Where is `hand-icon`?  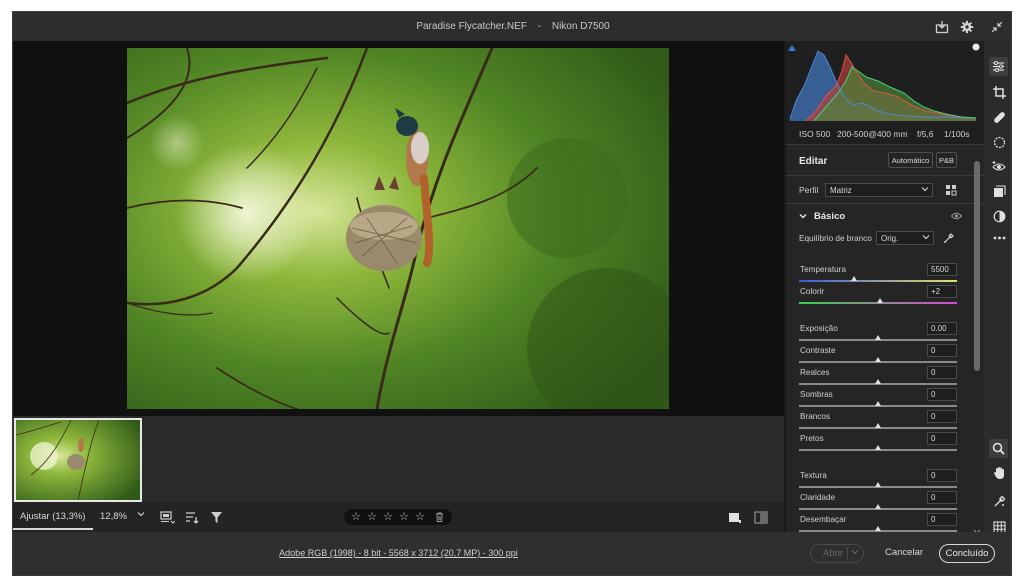 hand-icon is located at coordinates (999, 473).